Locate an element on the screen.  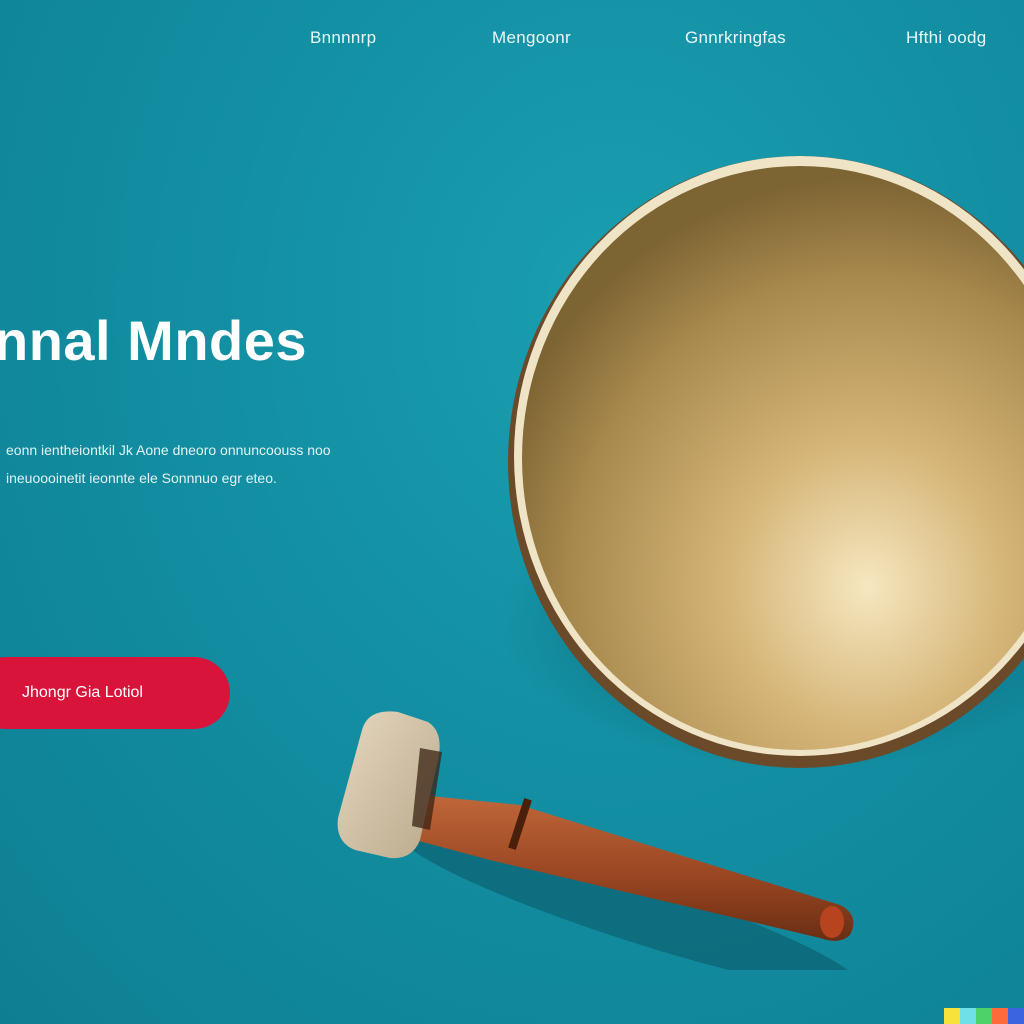
top-nav: Bnnnnrp Mengoonr Gnnrkringfas Hfthi oodg is located at coordinates (512, 42).